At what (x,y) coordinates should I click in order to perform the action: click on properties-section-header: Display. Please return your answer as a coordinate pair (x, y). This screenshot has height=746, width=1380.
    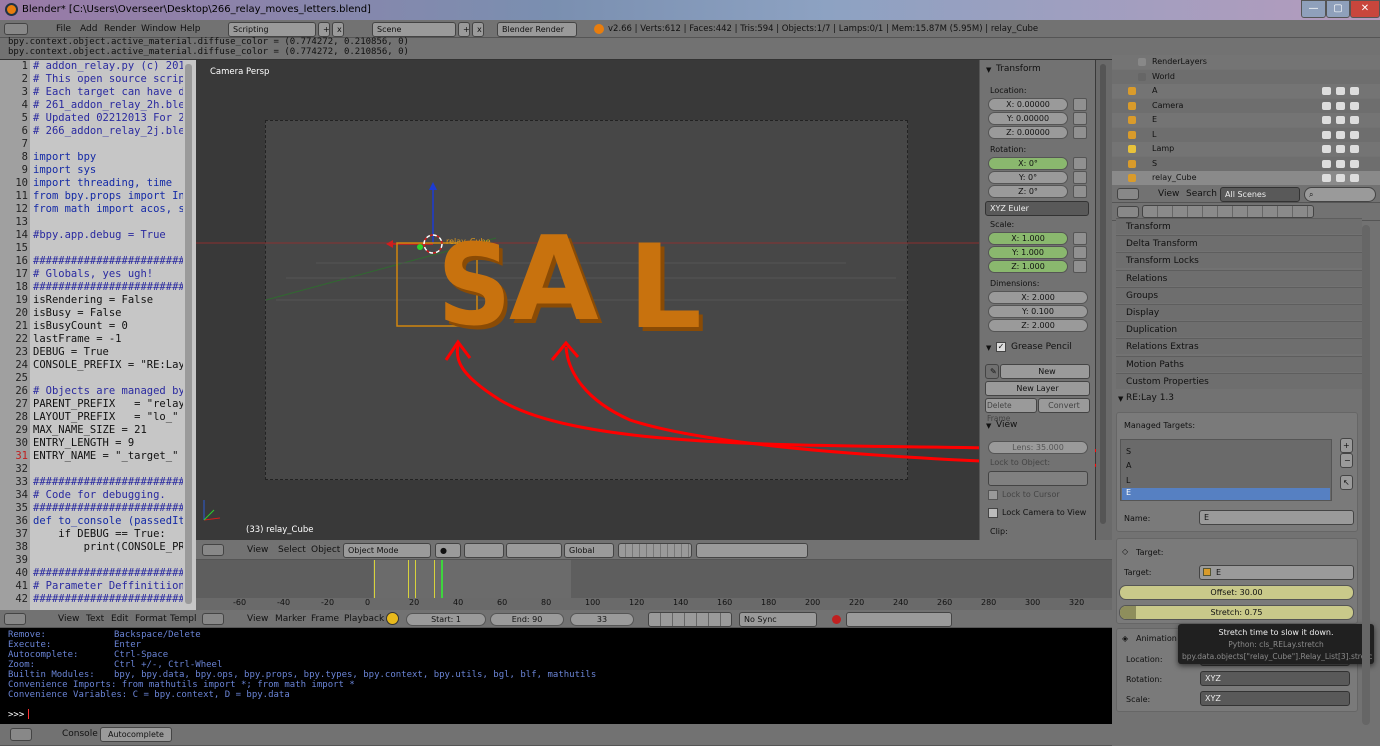
    Looking at the image, I should click on (1239, 312).